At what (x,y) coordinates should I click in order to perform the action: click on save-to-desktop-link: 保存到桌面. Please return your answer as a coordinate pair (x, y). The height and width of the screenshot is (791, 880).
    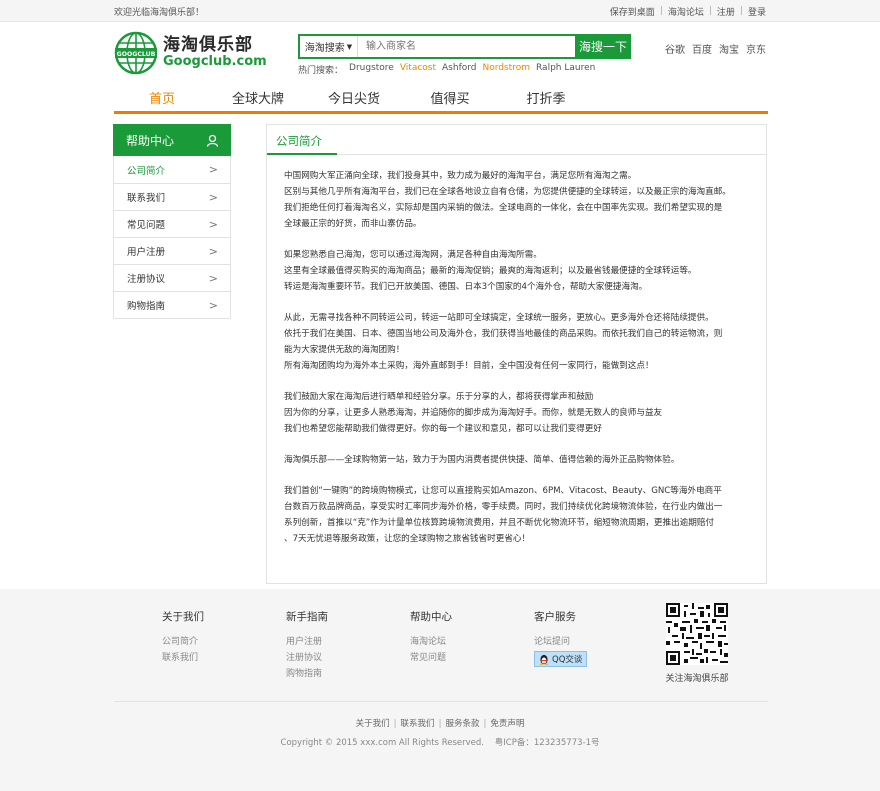
    Looking at the image, I should click on (632, 11).